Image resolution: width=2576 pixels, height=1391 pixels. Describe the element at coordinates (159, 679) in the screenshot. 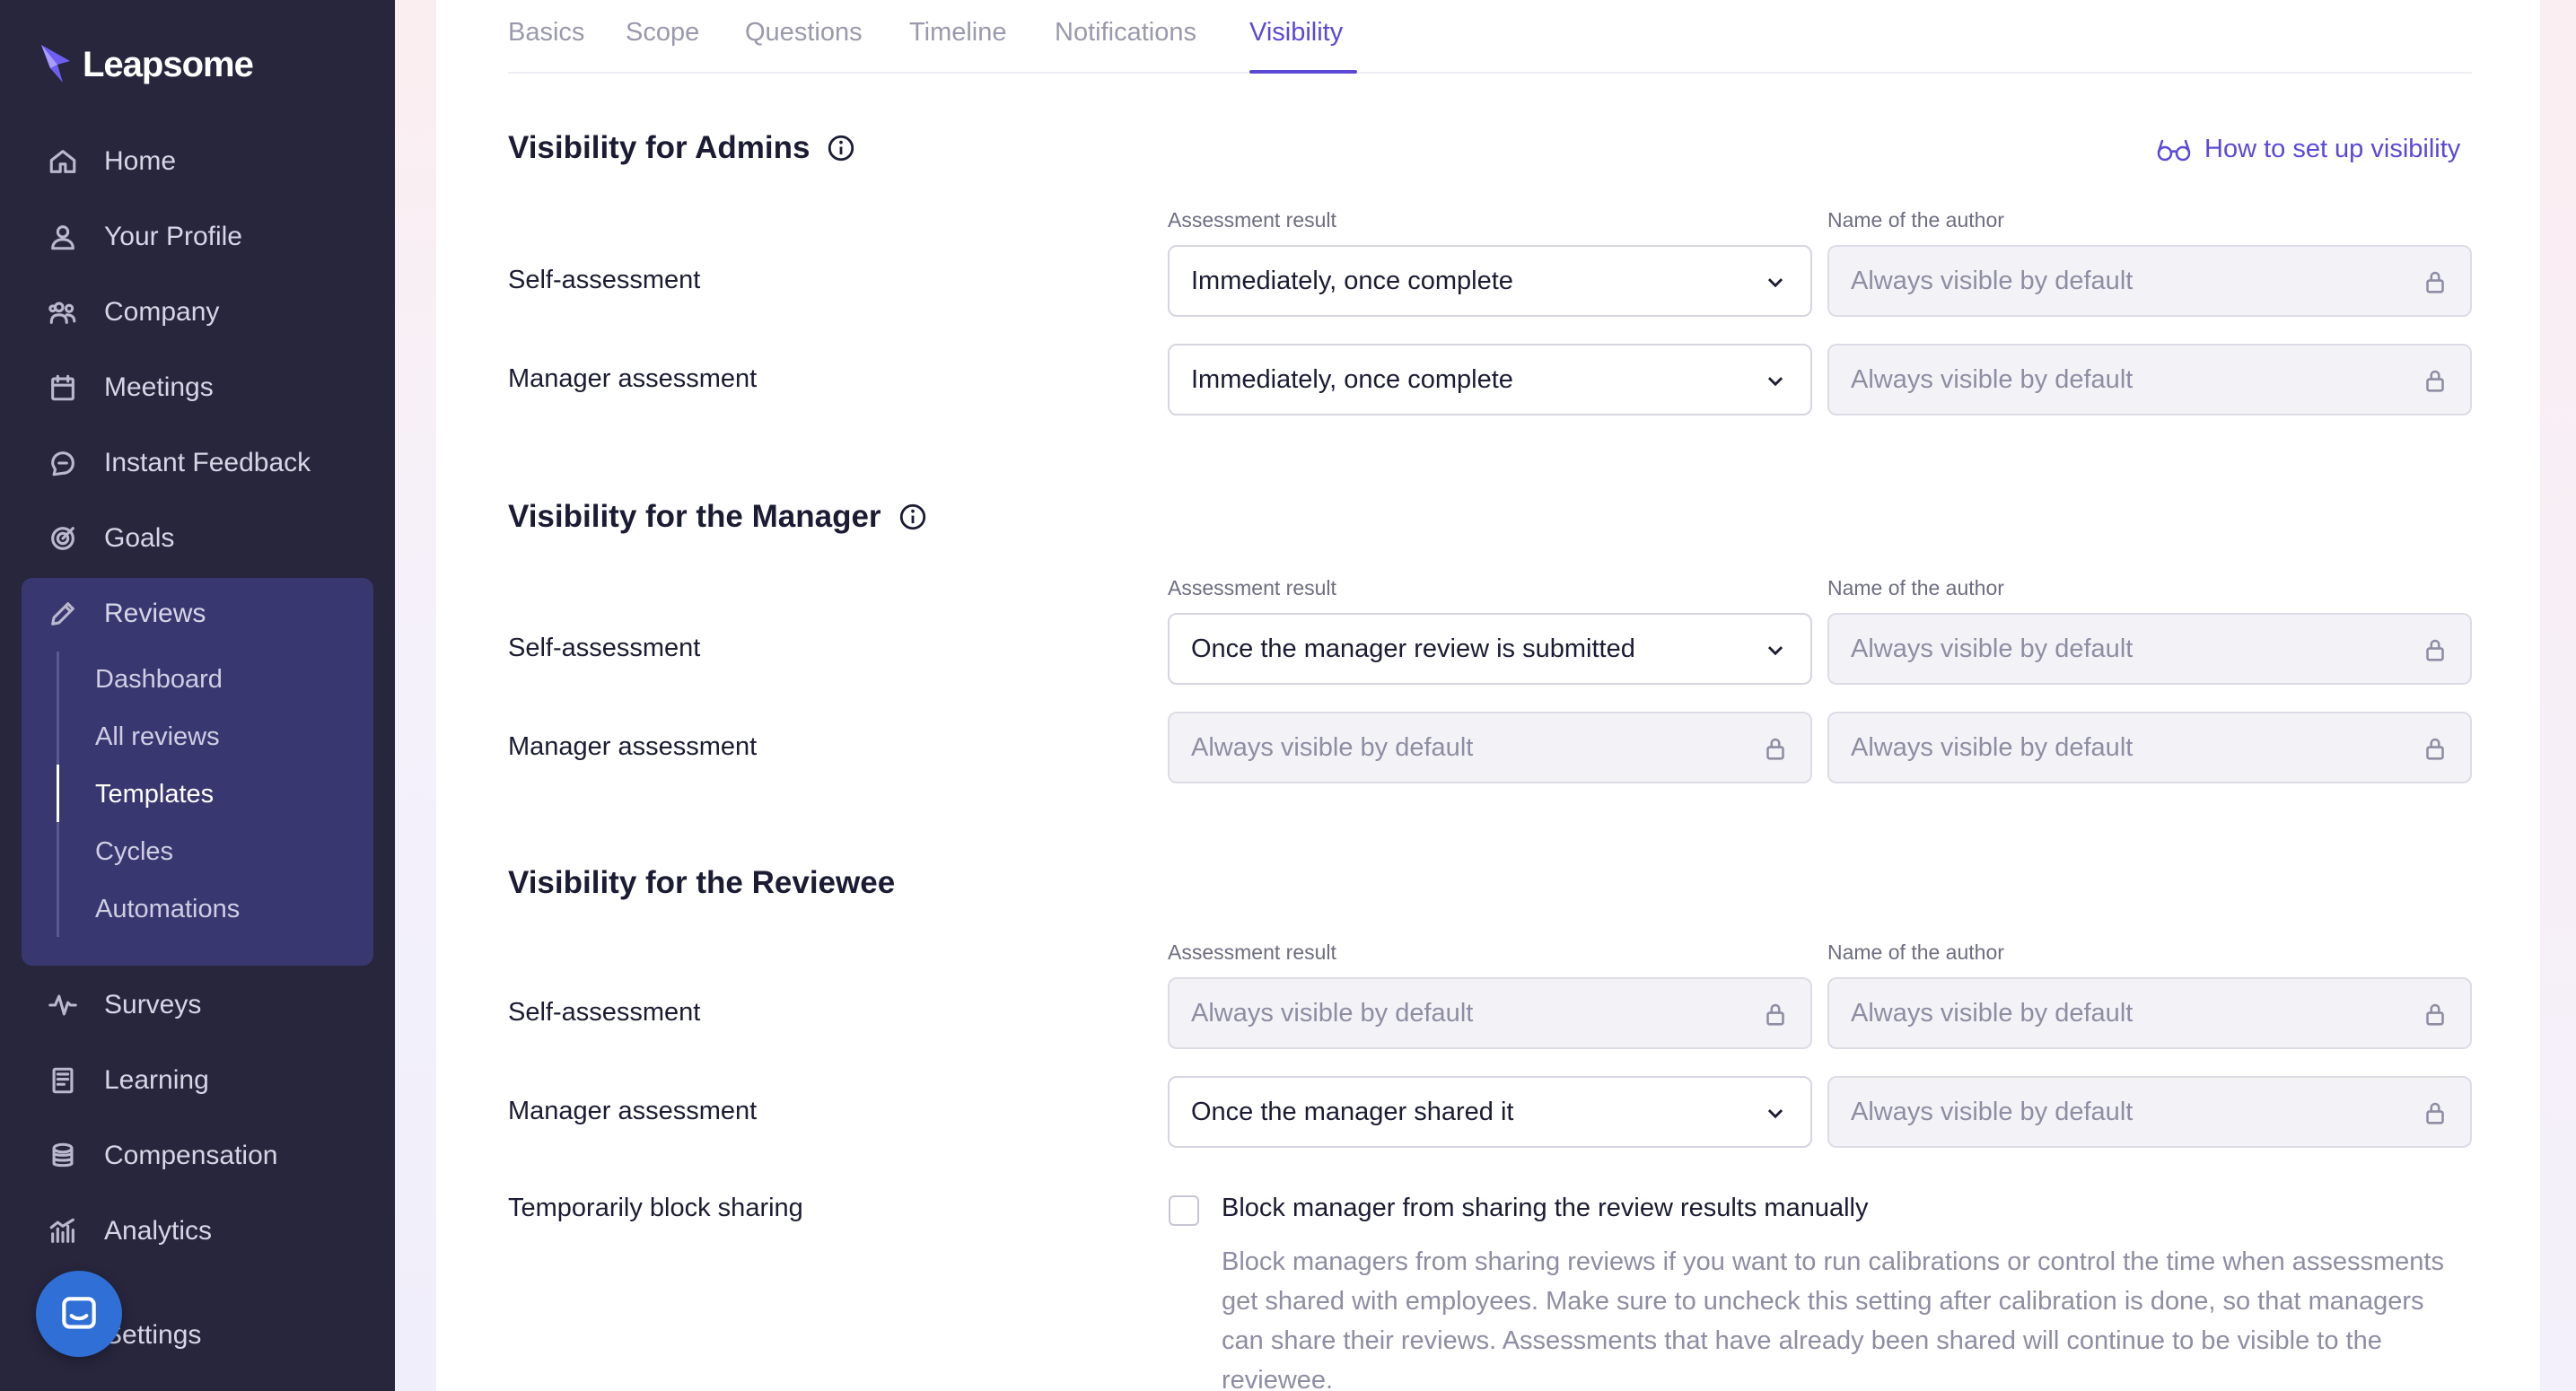

I see `sidebar-subitem-dashboard: Dashboard` at that location.